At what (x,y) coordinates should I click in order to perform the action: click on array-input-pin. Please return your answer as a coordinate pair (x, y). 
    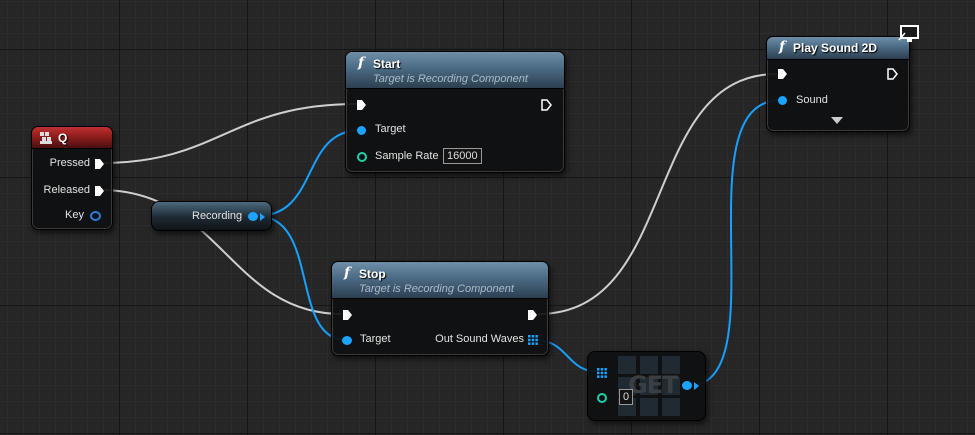
    Looking at the image, I should click on (602, 373).